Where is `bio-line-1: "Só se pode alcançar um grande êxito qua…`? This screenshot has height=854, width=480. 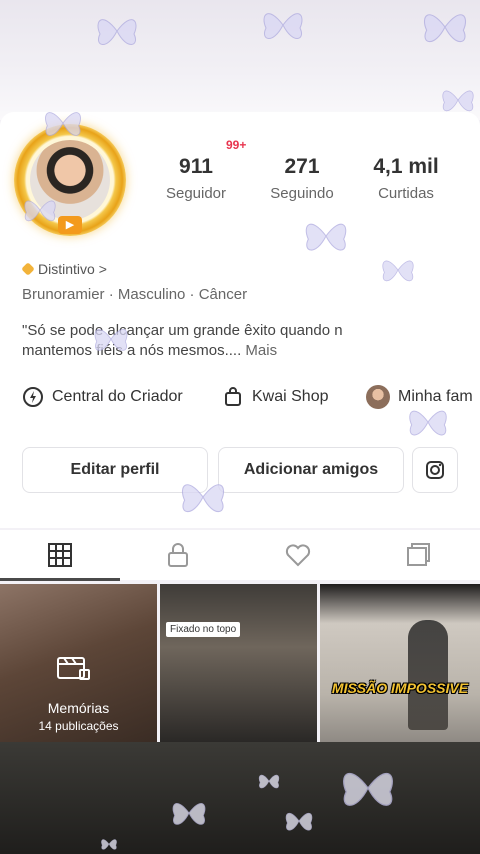 bio-line-1: "Só se pode alcançar um grande êxito qua… is located at coordinates (182, 330).